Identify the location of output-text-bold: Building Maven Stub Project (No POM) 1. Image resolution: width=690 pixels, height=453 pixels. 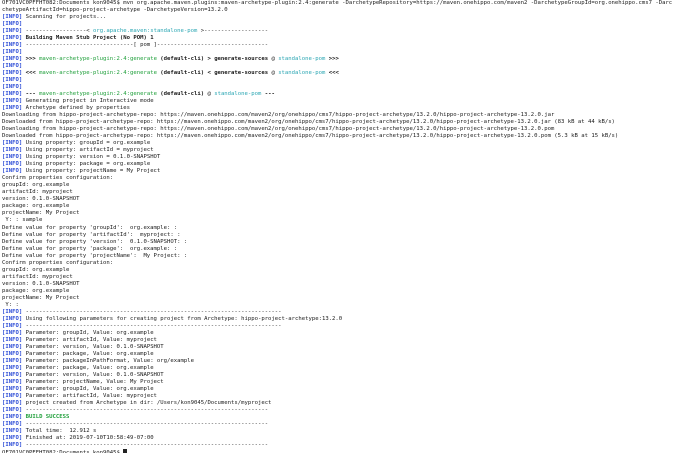
(88, 38).